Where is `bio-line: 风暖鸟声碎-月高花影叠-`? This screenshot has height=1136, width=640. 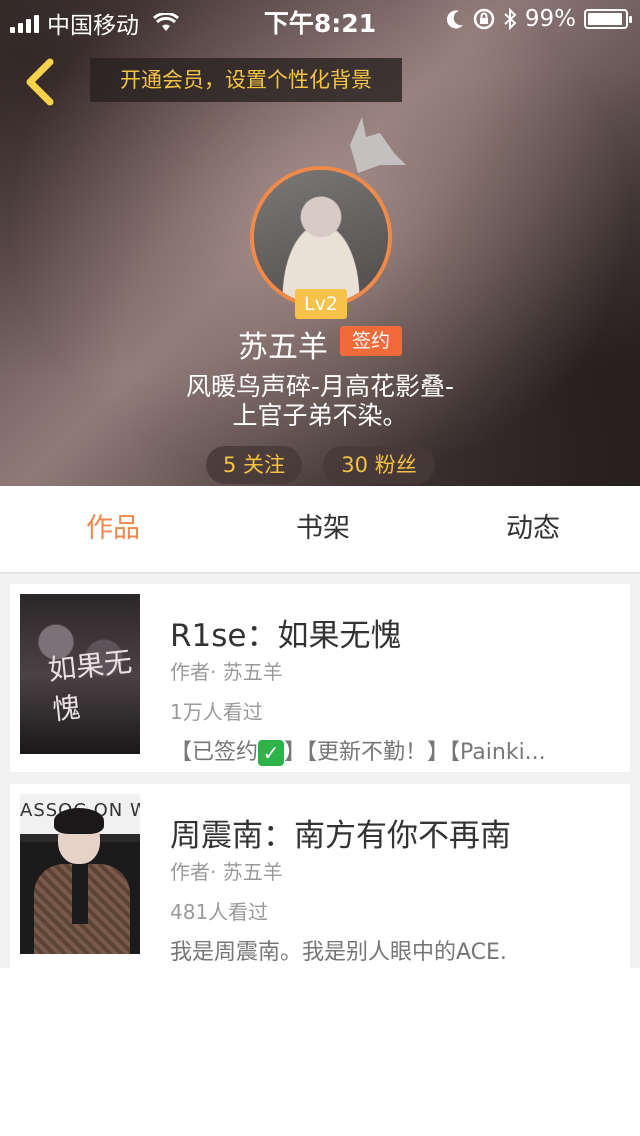 bio-line: 风暖鸟声碎-月高花影叠- is located at coordinates (320, 386).